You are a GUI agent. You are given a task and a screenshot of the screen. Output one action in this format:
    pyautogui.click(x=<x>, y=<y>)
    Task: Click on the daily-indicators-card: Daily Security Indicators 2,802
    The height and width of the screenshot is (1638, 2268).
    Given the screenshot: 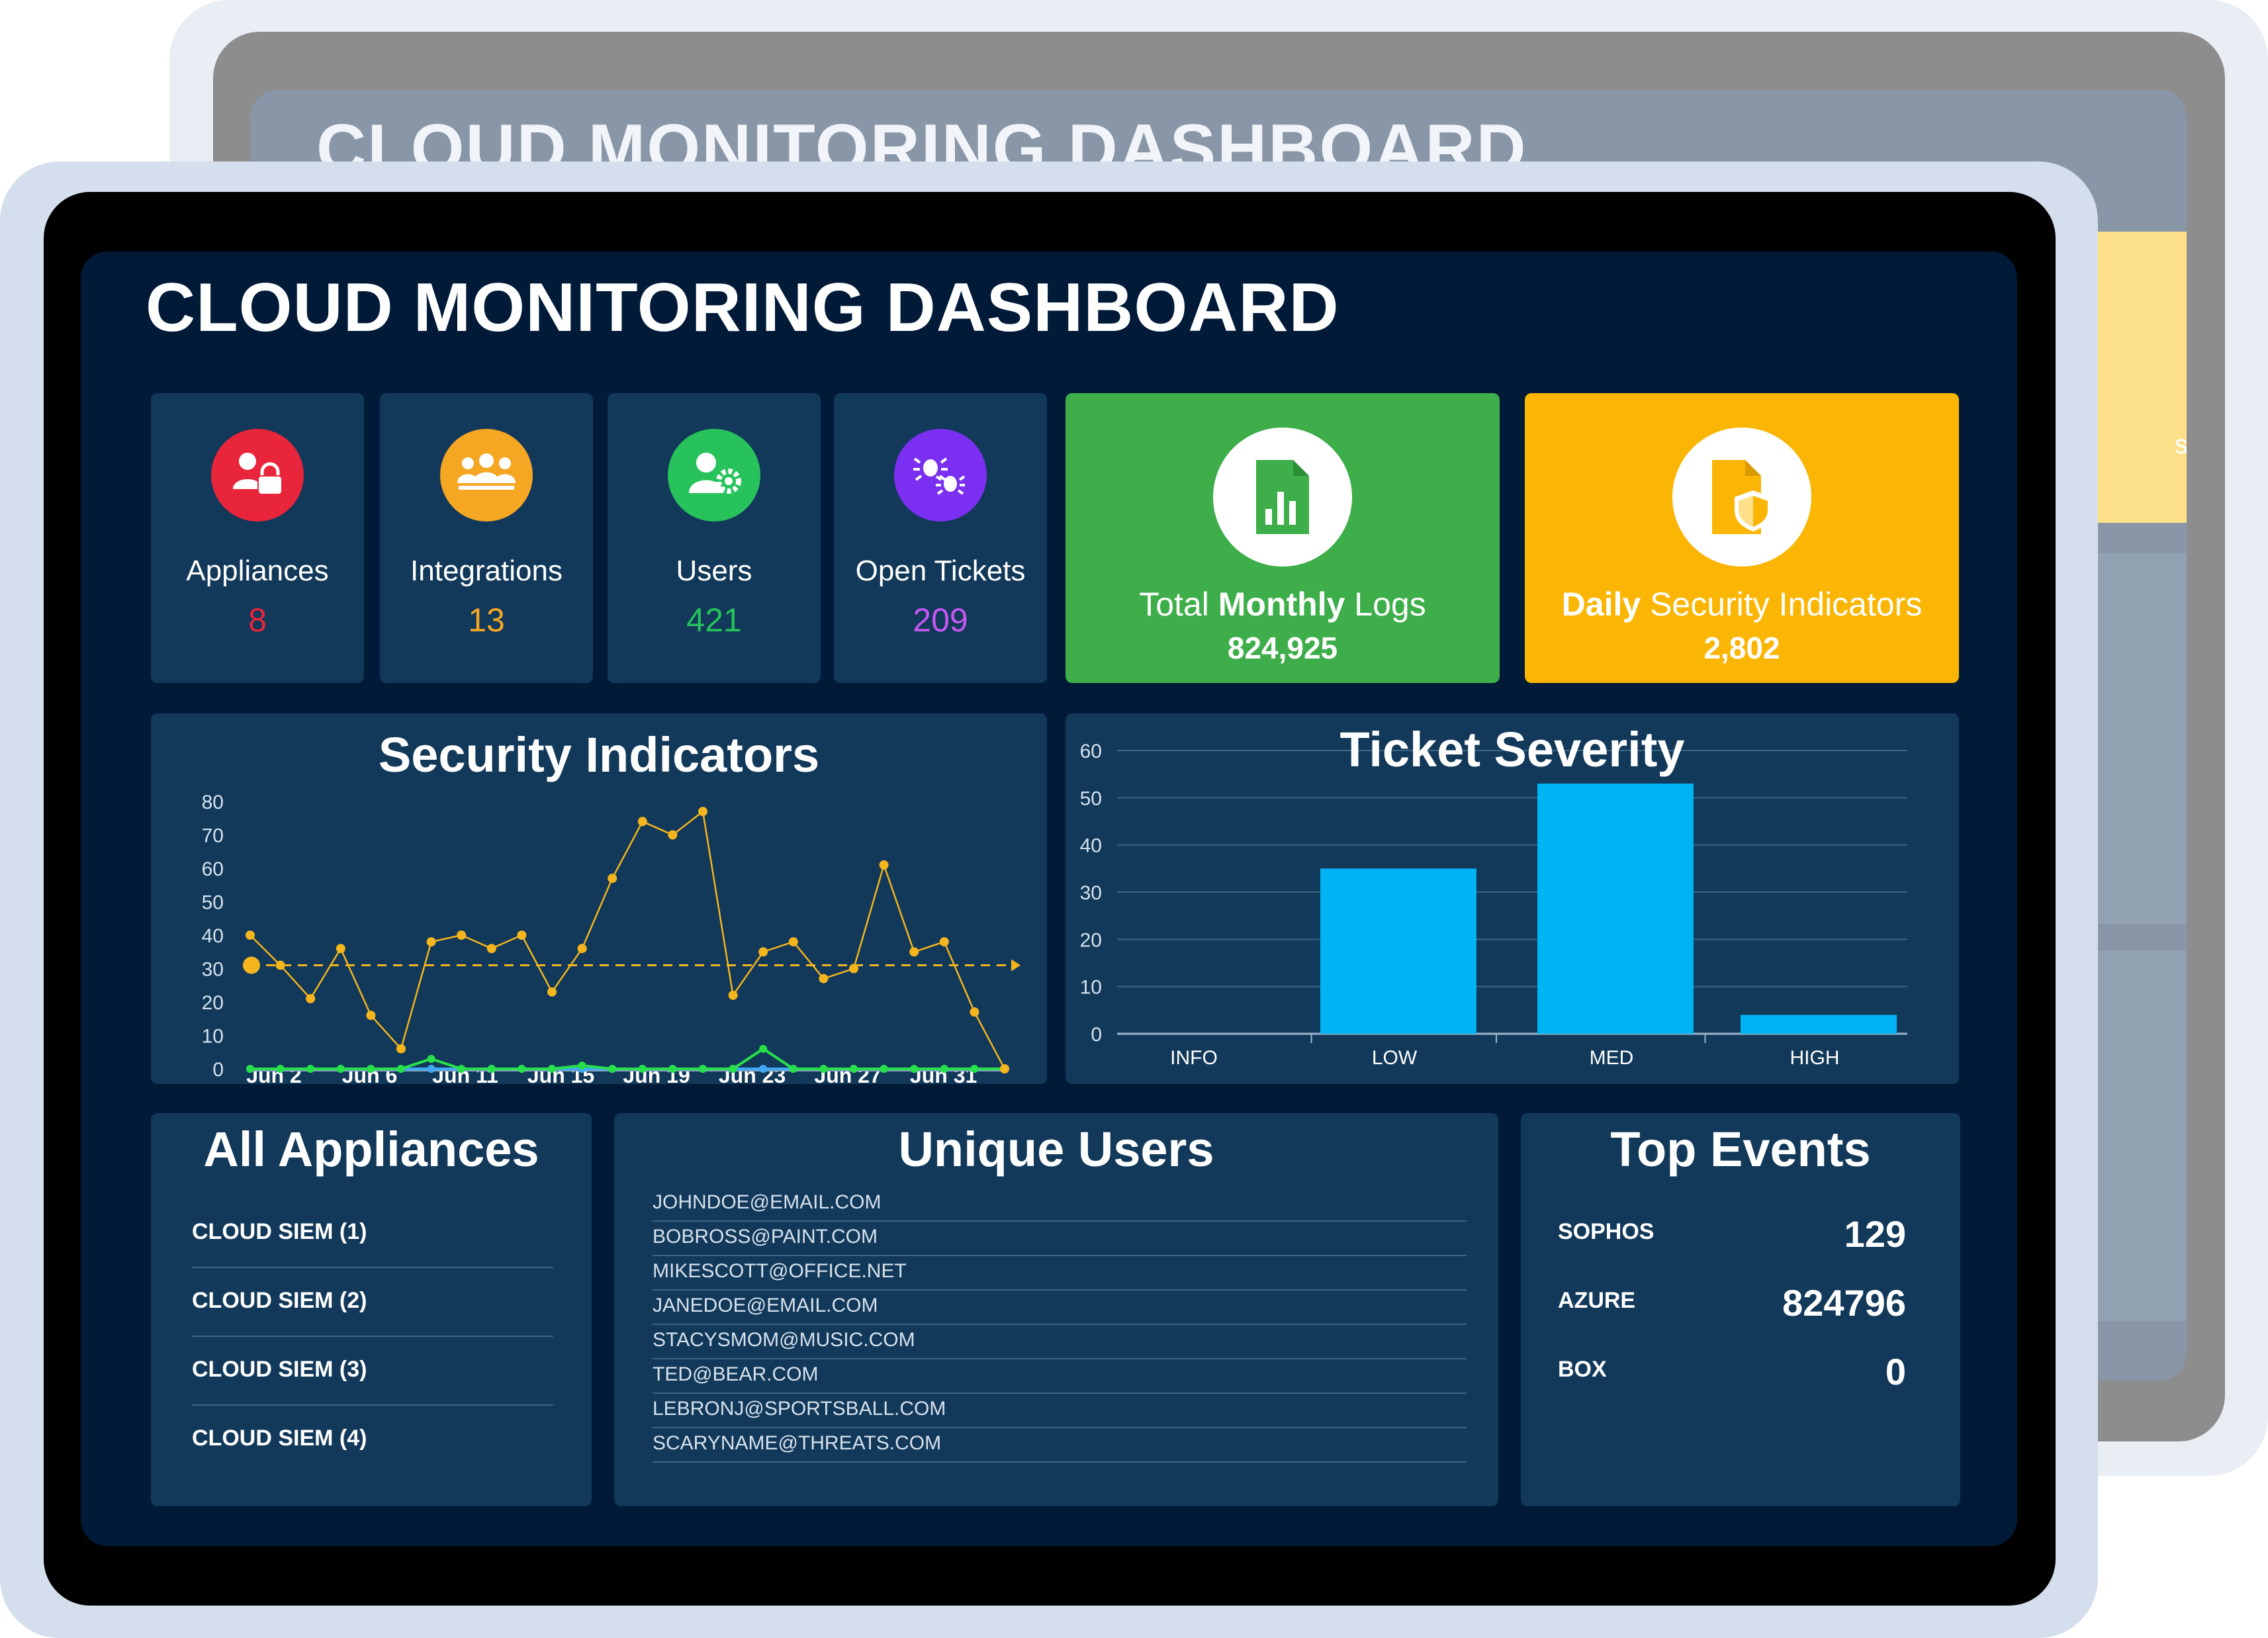 What is the action you would take?
    pyautogui.click(x=1742, y=538)
    